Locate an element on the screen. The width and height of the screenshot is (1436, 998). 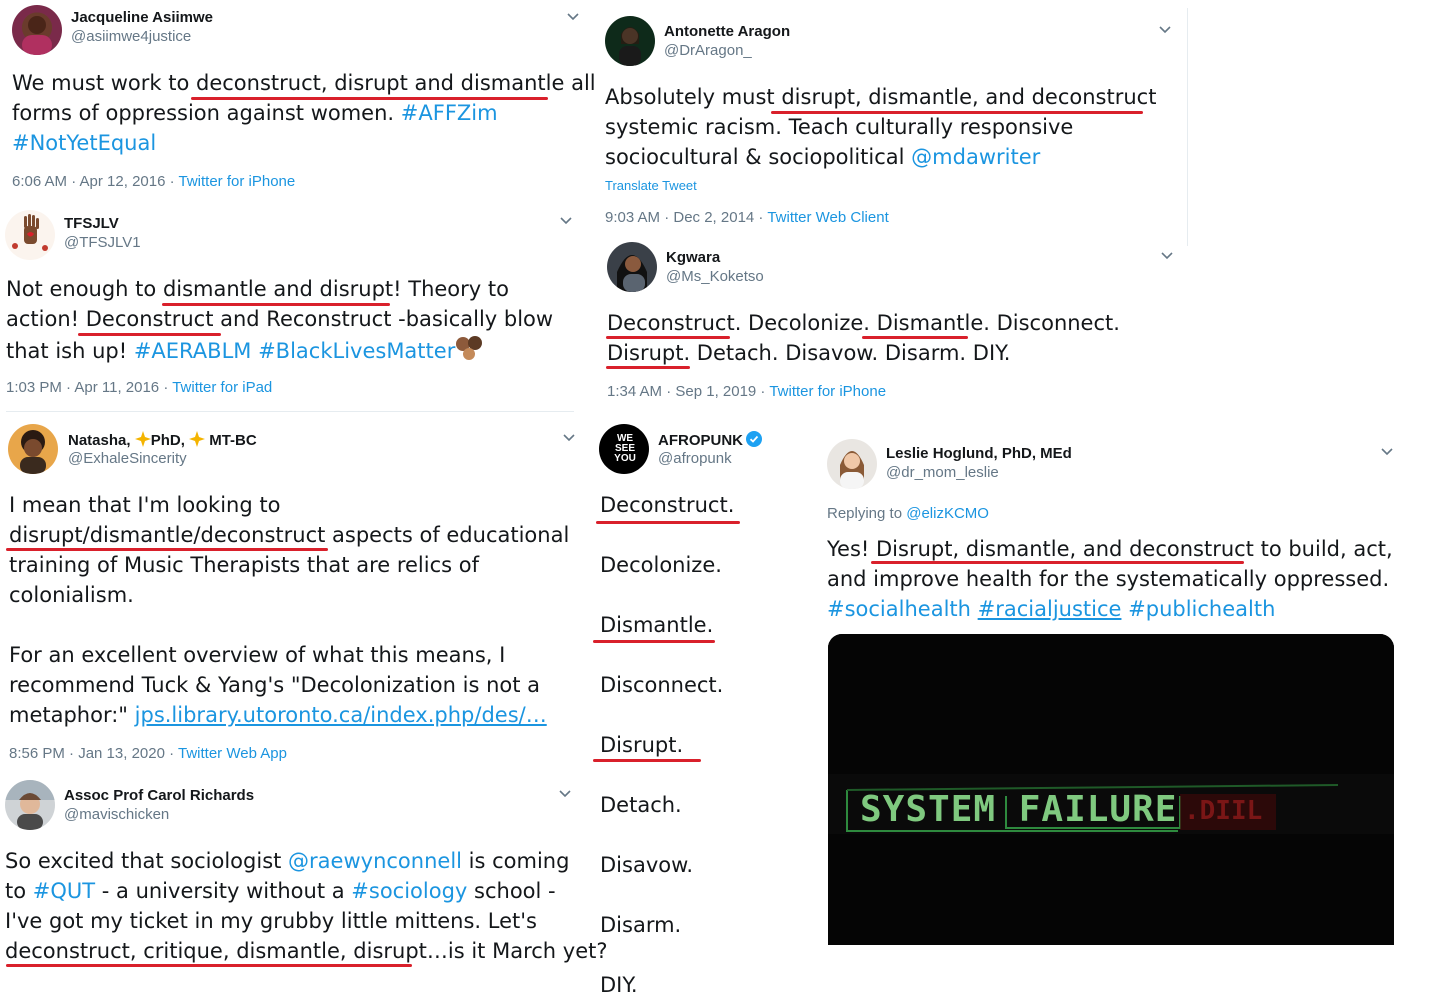
afropunk-word: Deconstruct. is located at coordinates (667, 505).